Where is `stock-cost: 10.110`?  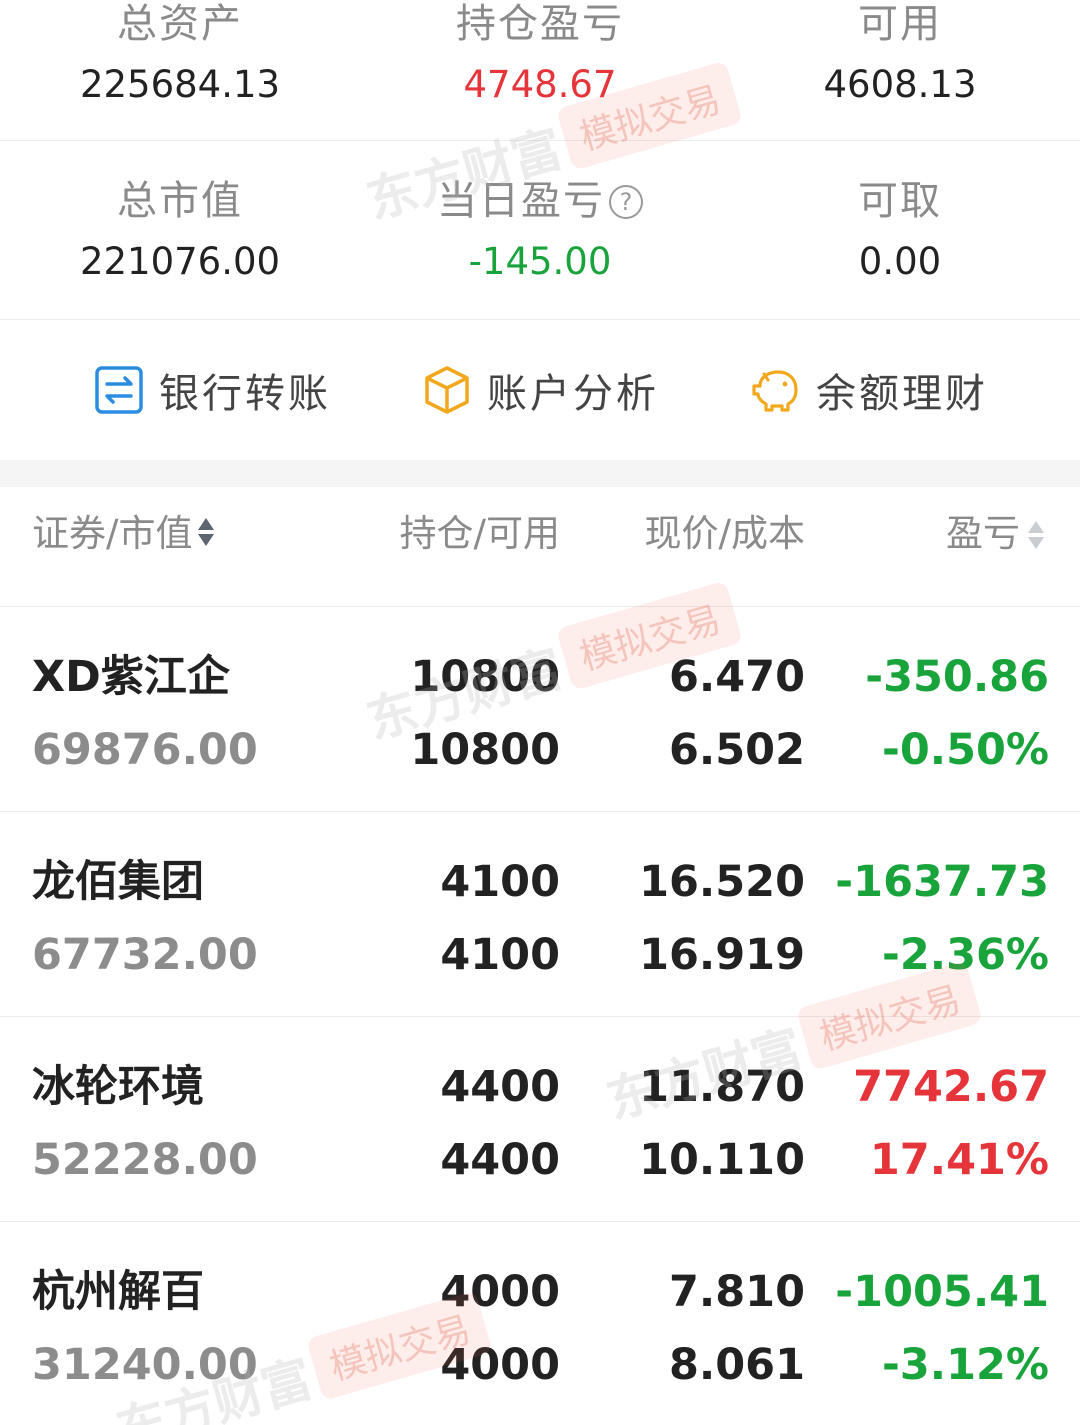 stock-cost: 10.110 is located at coordinates (722, 1160).